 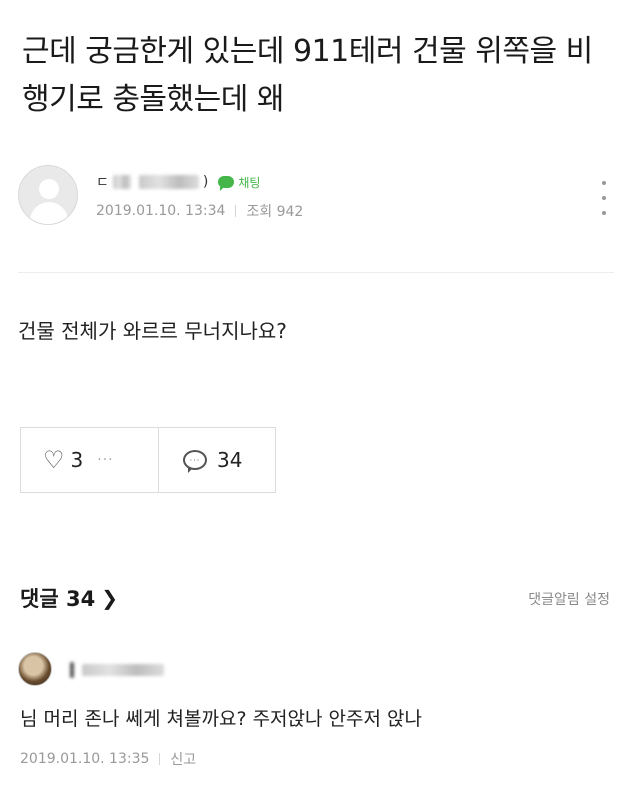 What do you see at coordinates (49, 213) in the screenshot?
I see `avatar-body-shape` at bounding box center [49, 213].